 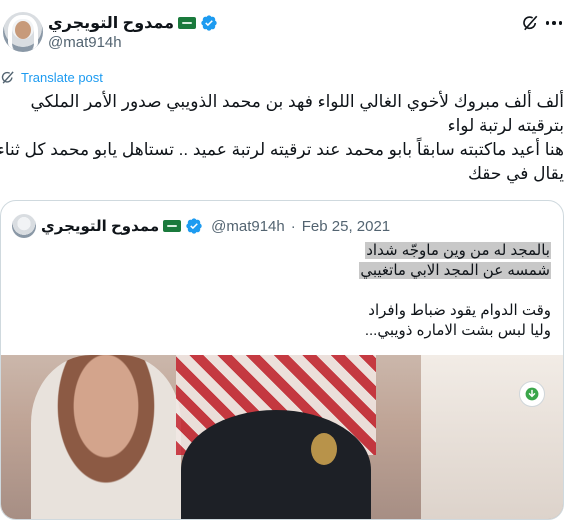 I want to click on quoted-handle: @mat914h, so click(x=248, y=226).